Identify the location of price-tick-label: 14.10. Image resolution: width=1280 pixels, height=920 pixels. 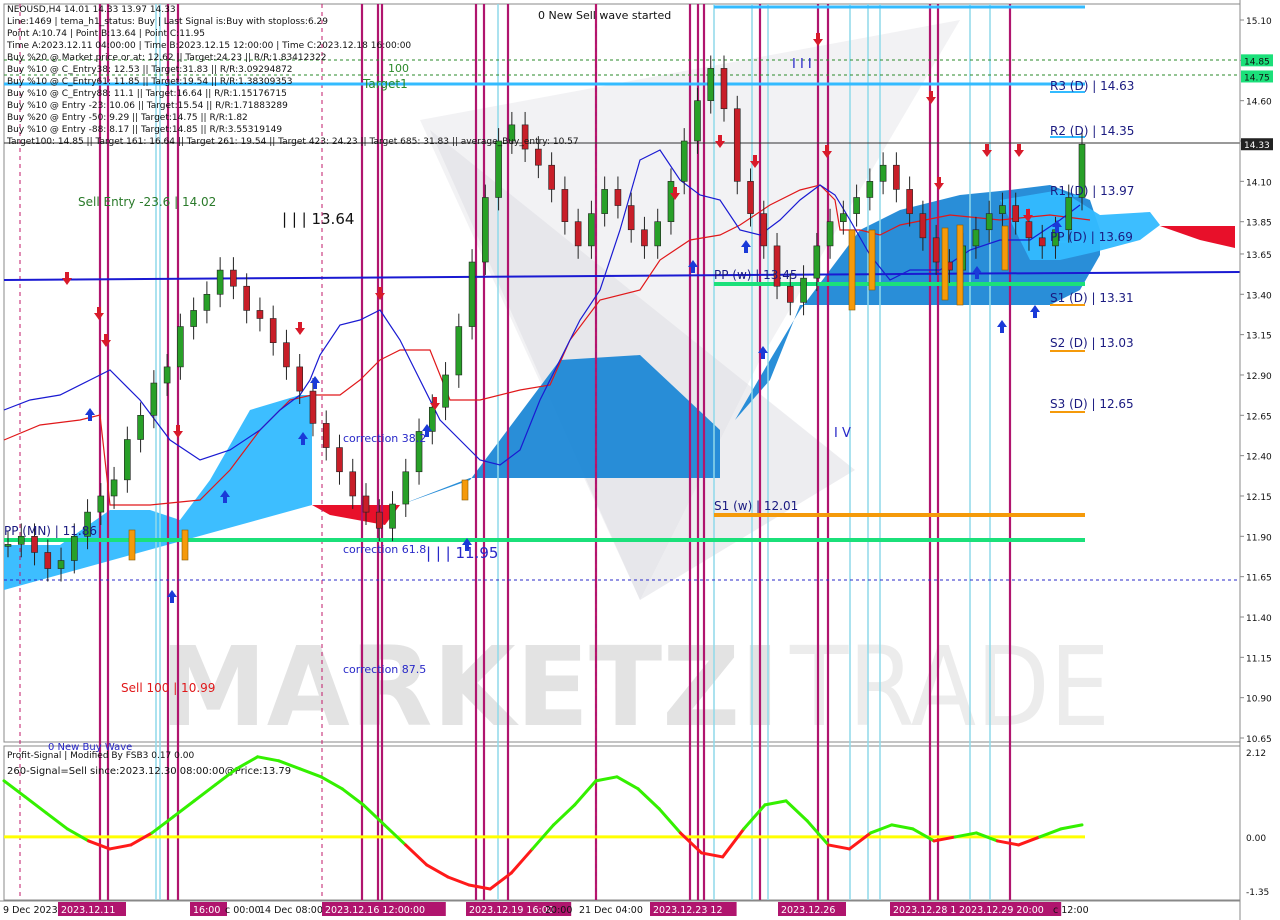
(1259, 183).